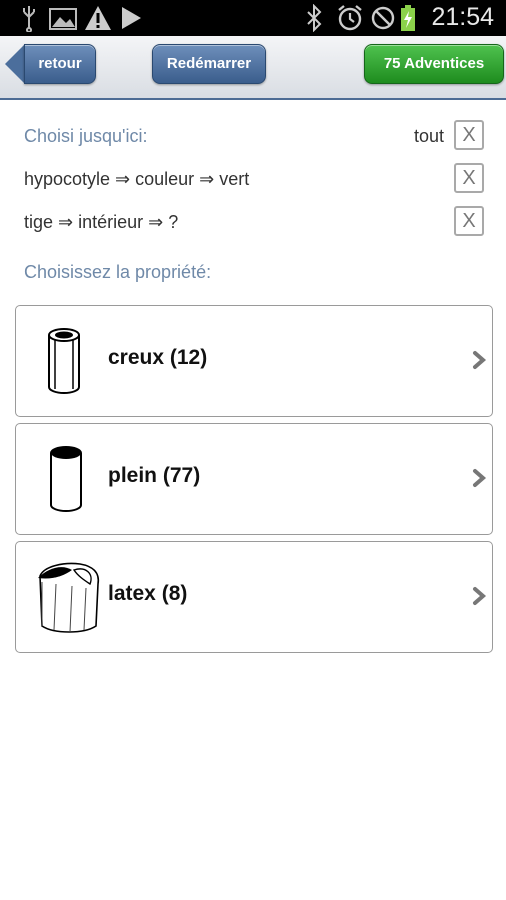 This screenshot has width=506, height=900. I want to click on battery-charging-icon, so click(408, 18).